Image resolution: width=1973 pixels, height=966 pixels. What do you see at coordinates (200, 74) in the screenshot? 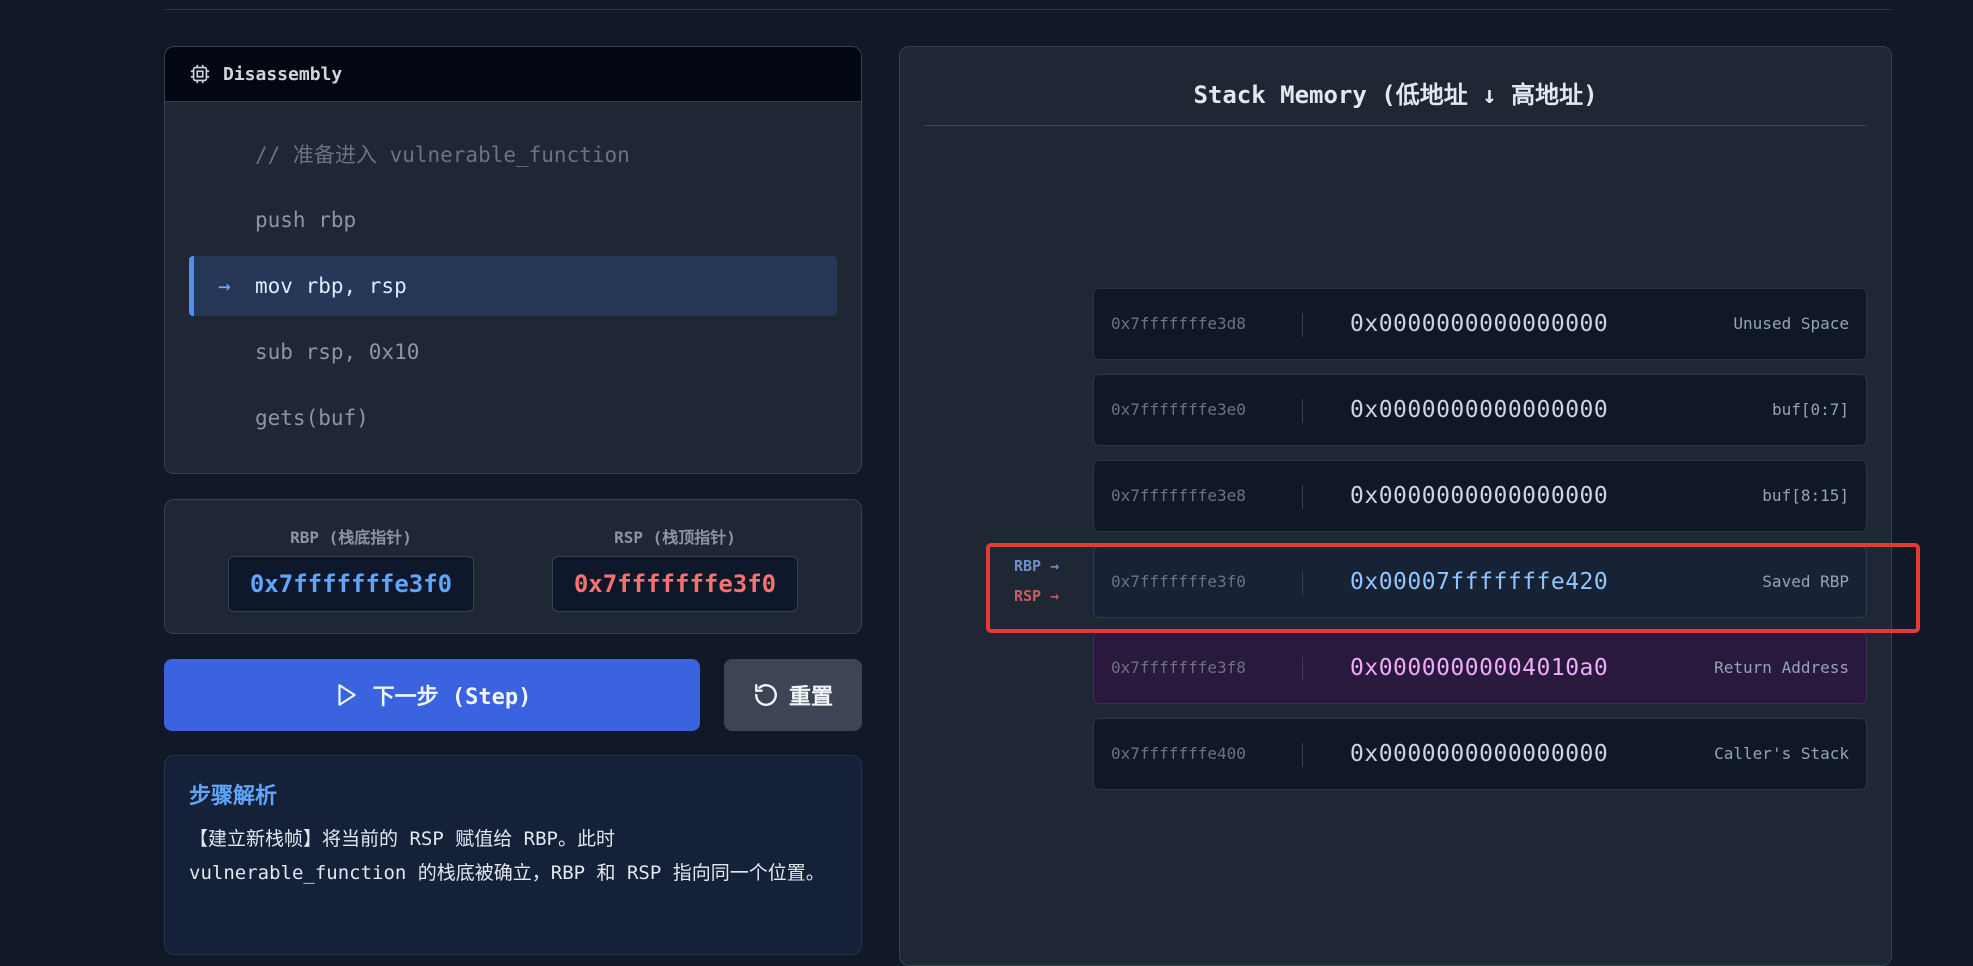
I see `cpu-chip-icon` at bounding box center [200, 74].